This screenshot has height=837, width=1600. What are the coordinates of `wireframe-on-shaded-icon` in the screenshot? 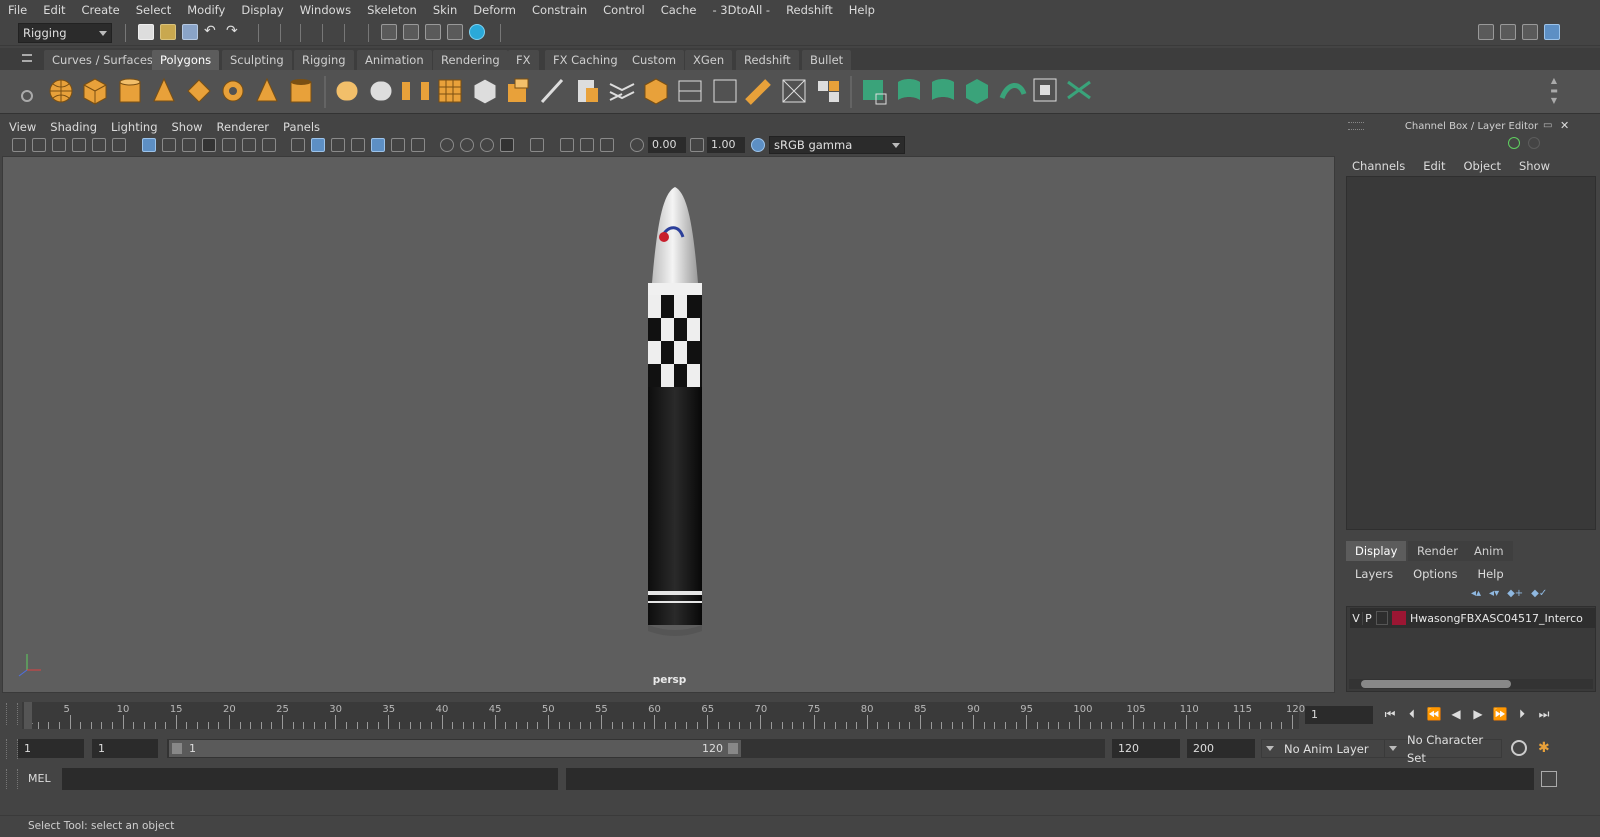 It's located at (358, 145).